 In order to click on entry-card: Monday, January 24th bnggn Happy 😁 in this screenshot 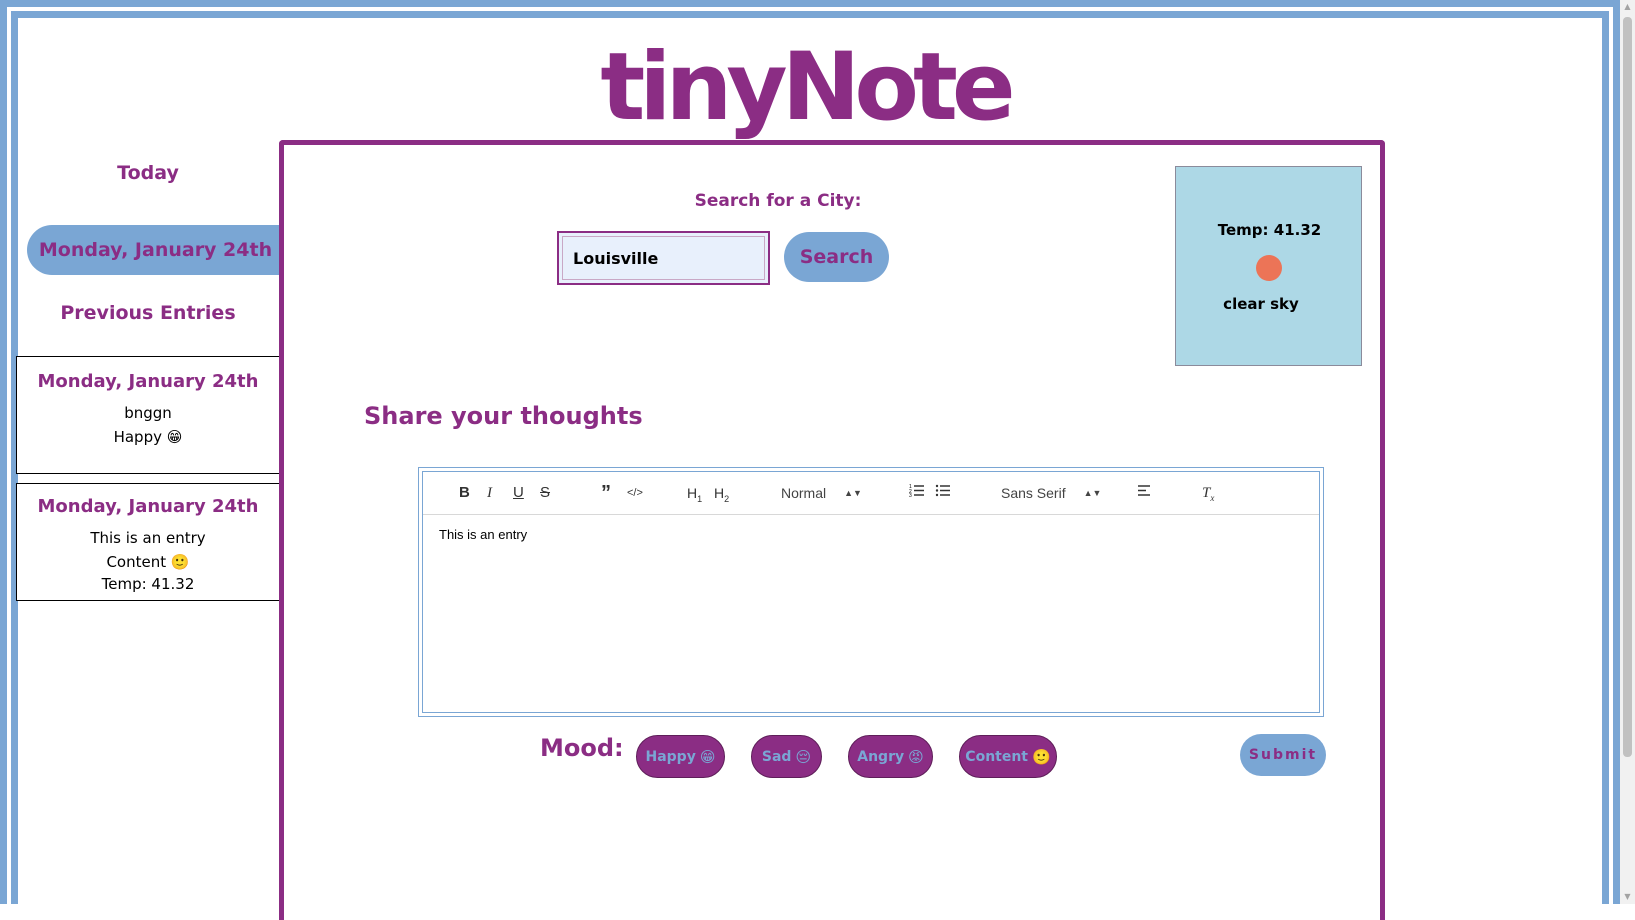, I will do `click(148, 415)`.